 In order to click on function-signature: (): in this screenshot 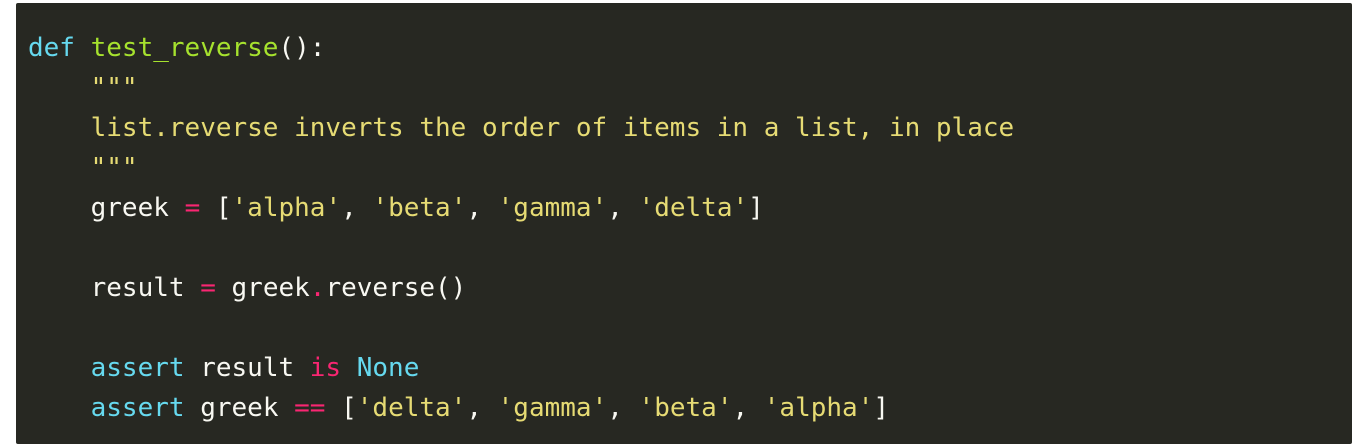, I will do `click(302, 48)`.